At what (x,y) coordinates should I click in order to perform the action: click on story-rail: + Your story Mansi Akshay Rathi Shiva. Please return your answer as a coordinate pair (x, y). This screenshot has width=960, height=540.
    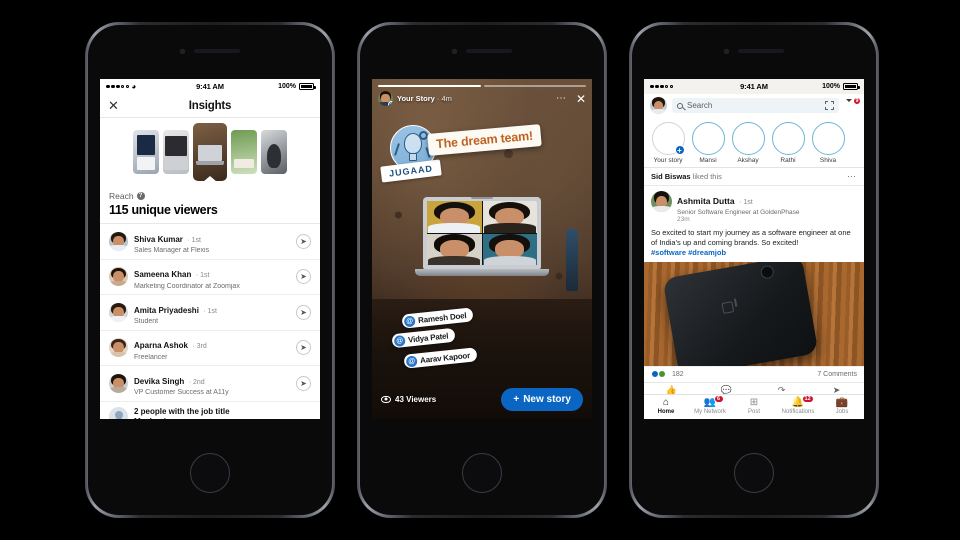
    Looking at the image, I should click on (754, 142).